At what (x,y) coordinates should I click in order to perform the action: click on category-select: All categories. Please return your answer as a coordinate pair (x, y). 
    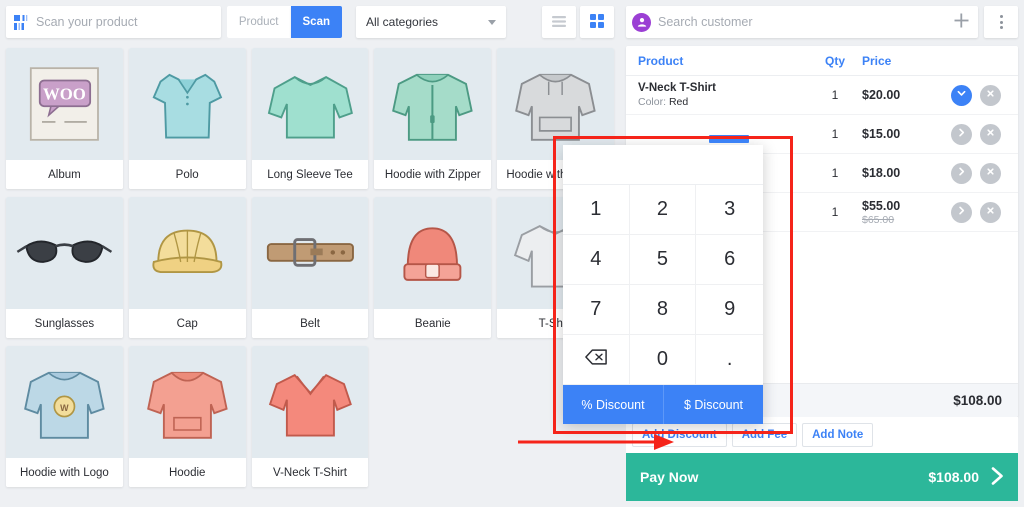
    Looking at the image, I should click on (431, 22).